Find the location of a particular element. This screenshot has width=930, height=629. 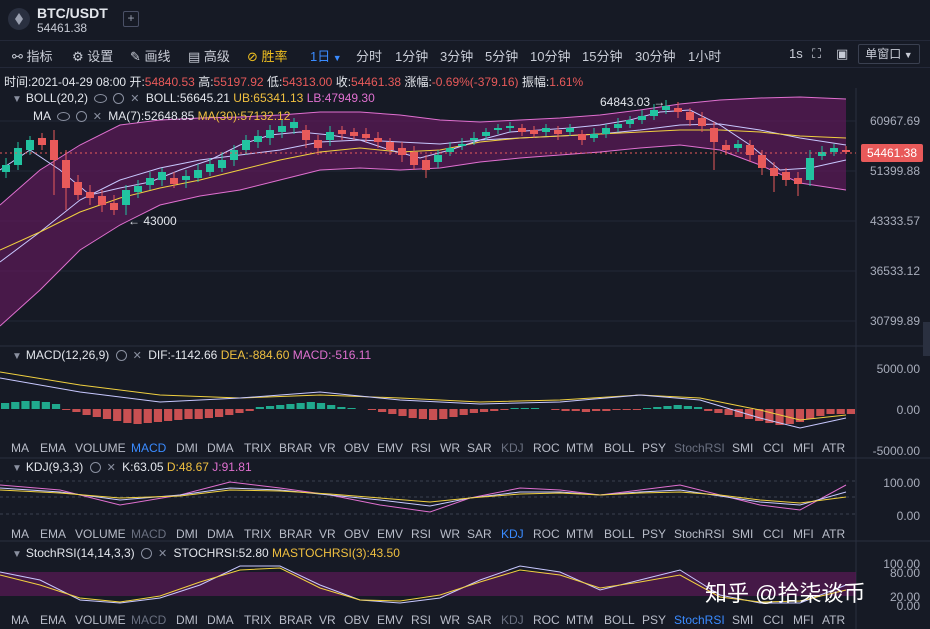

axis-label: 36533.12 is located at coordinates (894, 271).